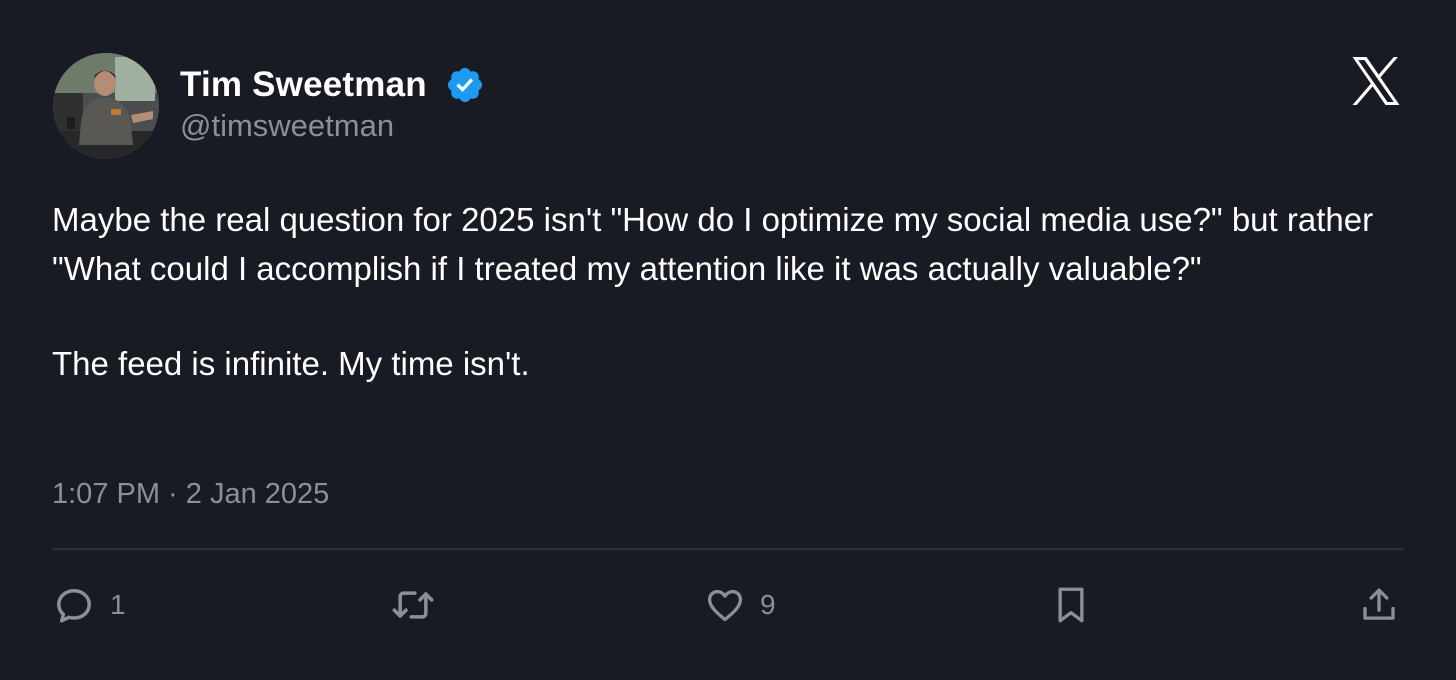 Image resolution: width=1456 pixels, height=680 pixels. I want to click on share-button, so click(1379, 605).